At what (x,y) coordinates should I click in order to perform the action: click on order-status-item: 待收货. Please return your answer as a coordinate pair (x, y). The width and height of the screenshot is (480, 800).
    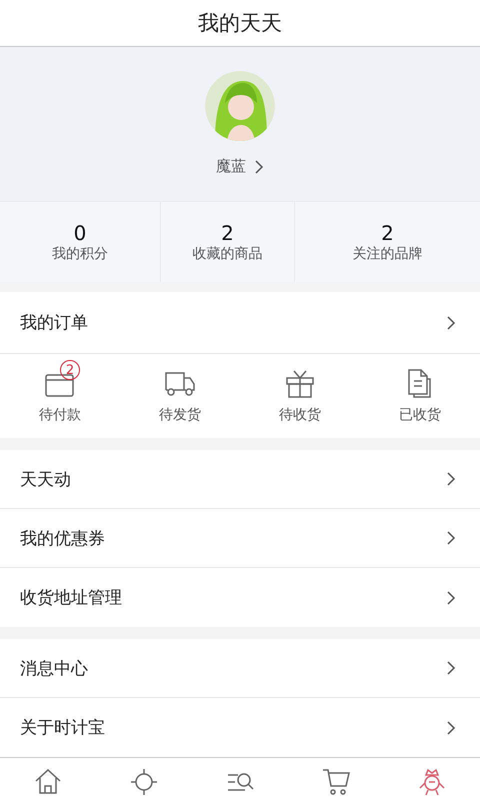
    Looking at the image, I should click on (300, 396).